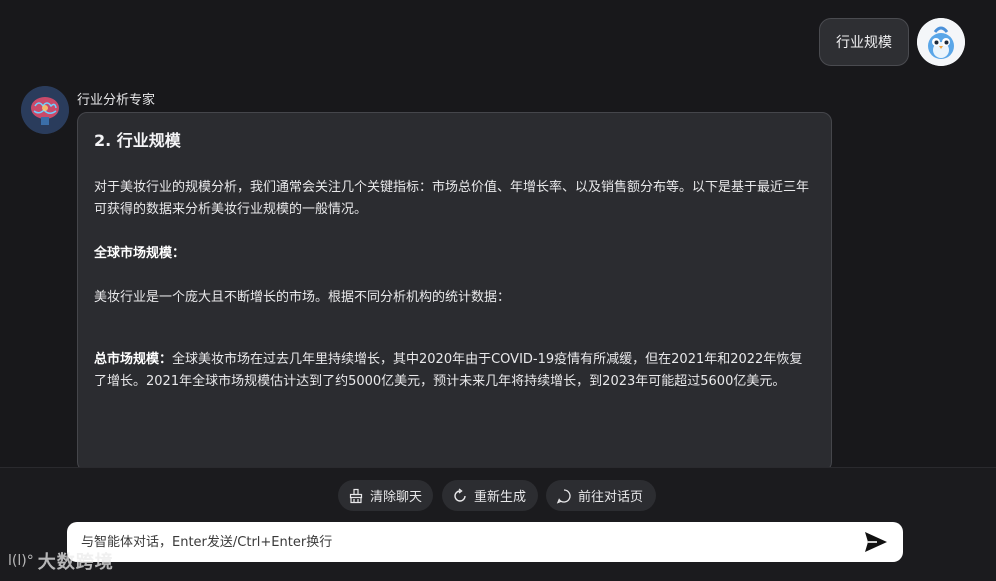 Image resolution: width=996 pixels, height=581 pixels. I want to click on send-button, so click(876, 542).